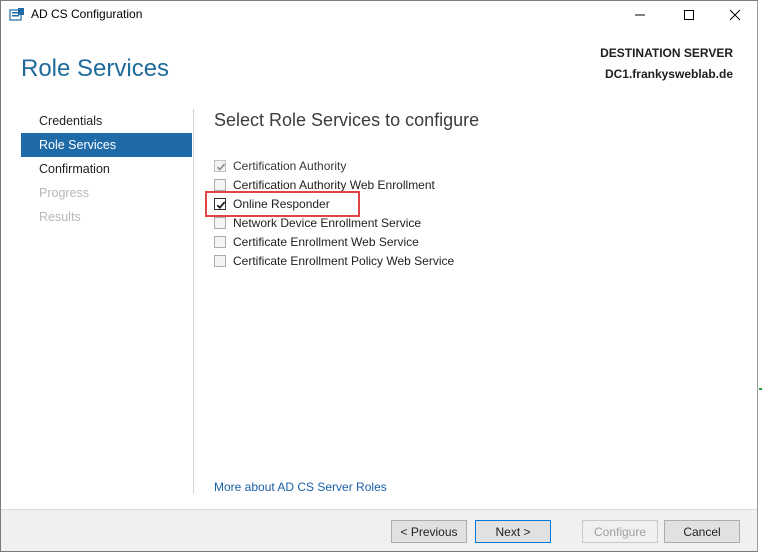  What do you see at coordinates (513, 531) in the screenshot?
I see `next-button: Next >` at bounding box center [513, 531].